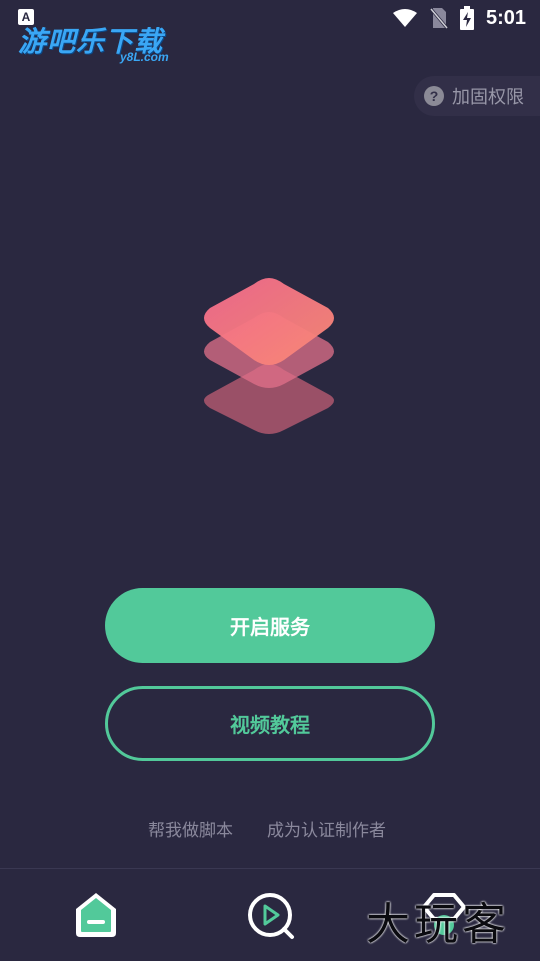 This screenshot has width=540, height=961. I want to click on watermark-brand-sub: y8L.com, so click(144, 57).